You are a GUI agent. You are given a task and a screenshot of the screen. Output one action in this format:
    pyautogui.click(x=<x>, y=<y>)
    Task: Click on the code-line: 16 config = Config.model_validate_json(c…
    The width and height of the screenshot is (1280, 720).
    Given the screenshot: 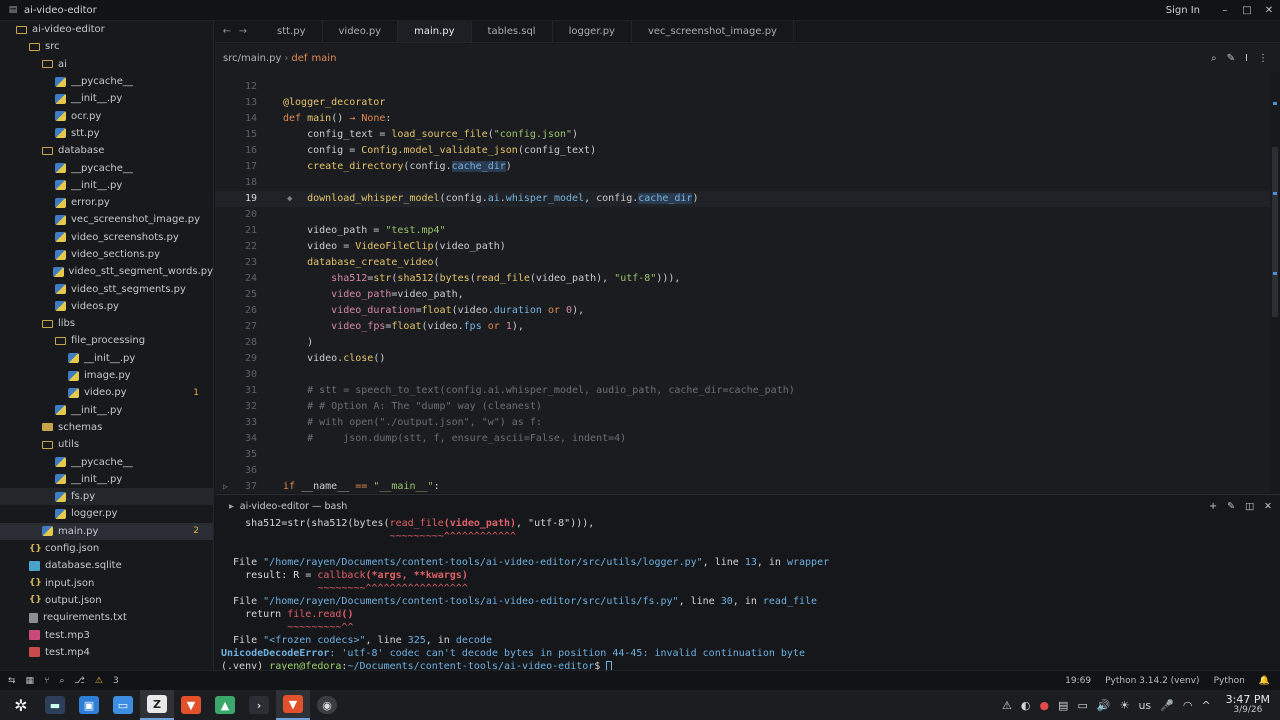 What is the action you would take?
    pyautogui.click(x=742, y=151)
    